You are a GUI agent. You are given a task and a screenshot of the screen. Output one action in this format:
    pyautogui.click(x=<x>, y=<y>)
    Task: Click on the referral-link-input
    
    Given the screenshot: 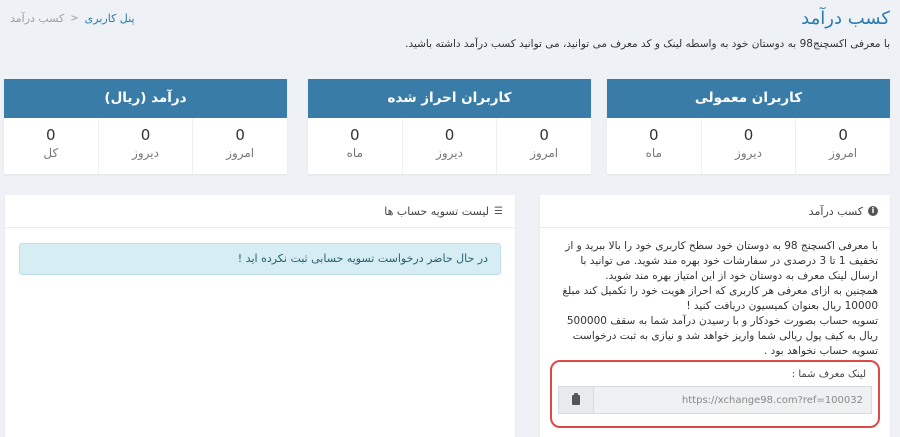 What is the action you would take?
    pyautogui.click(x=733, y=400)
    